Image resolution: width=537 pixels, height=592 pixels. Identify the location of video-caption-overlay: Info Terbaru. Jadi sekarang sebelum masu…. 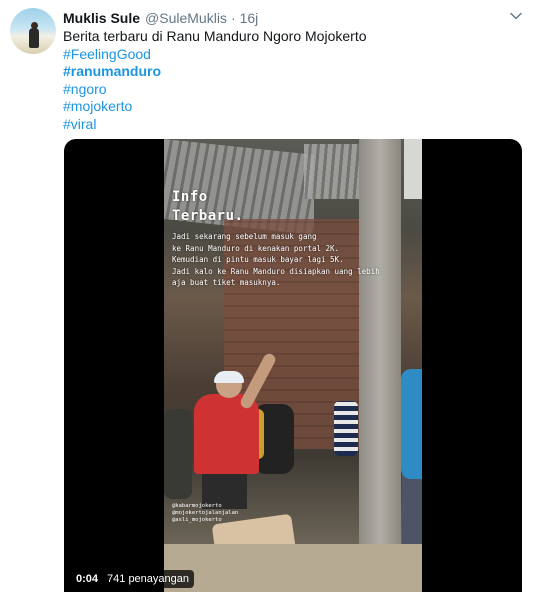
(292, 238).